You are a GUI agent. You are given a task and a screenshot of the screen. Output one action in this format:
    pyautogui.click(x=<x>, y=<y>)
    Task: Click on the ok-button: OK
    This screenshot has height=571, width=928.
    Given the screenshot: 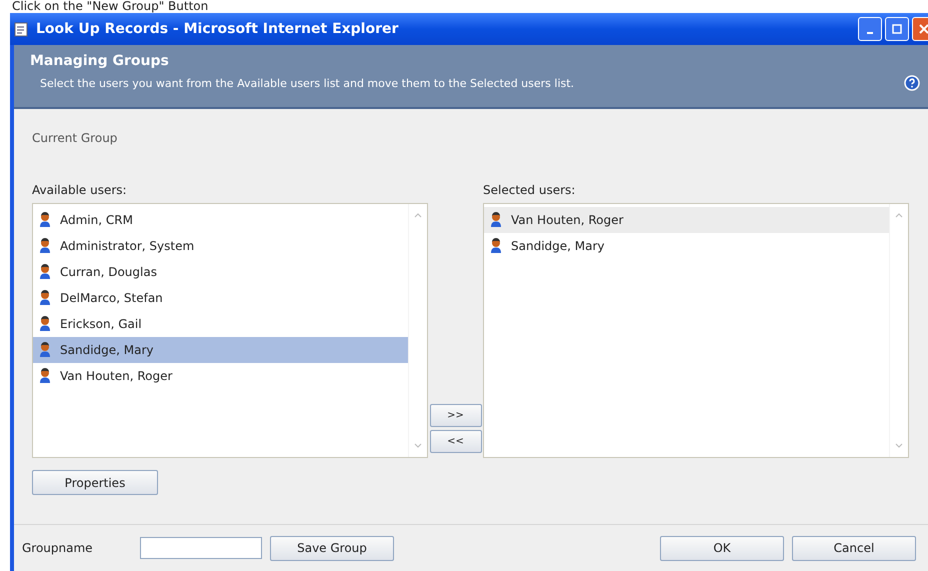 What is the action you would take?
    pyautogui.click(x=722, y=548)
    